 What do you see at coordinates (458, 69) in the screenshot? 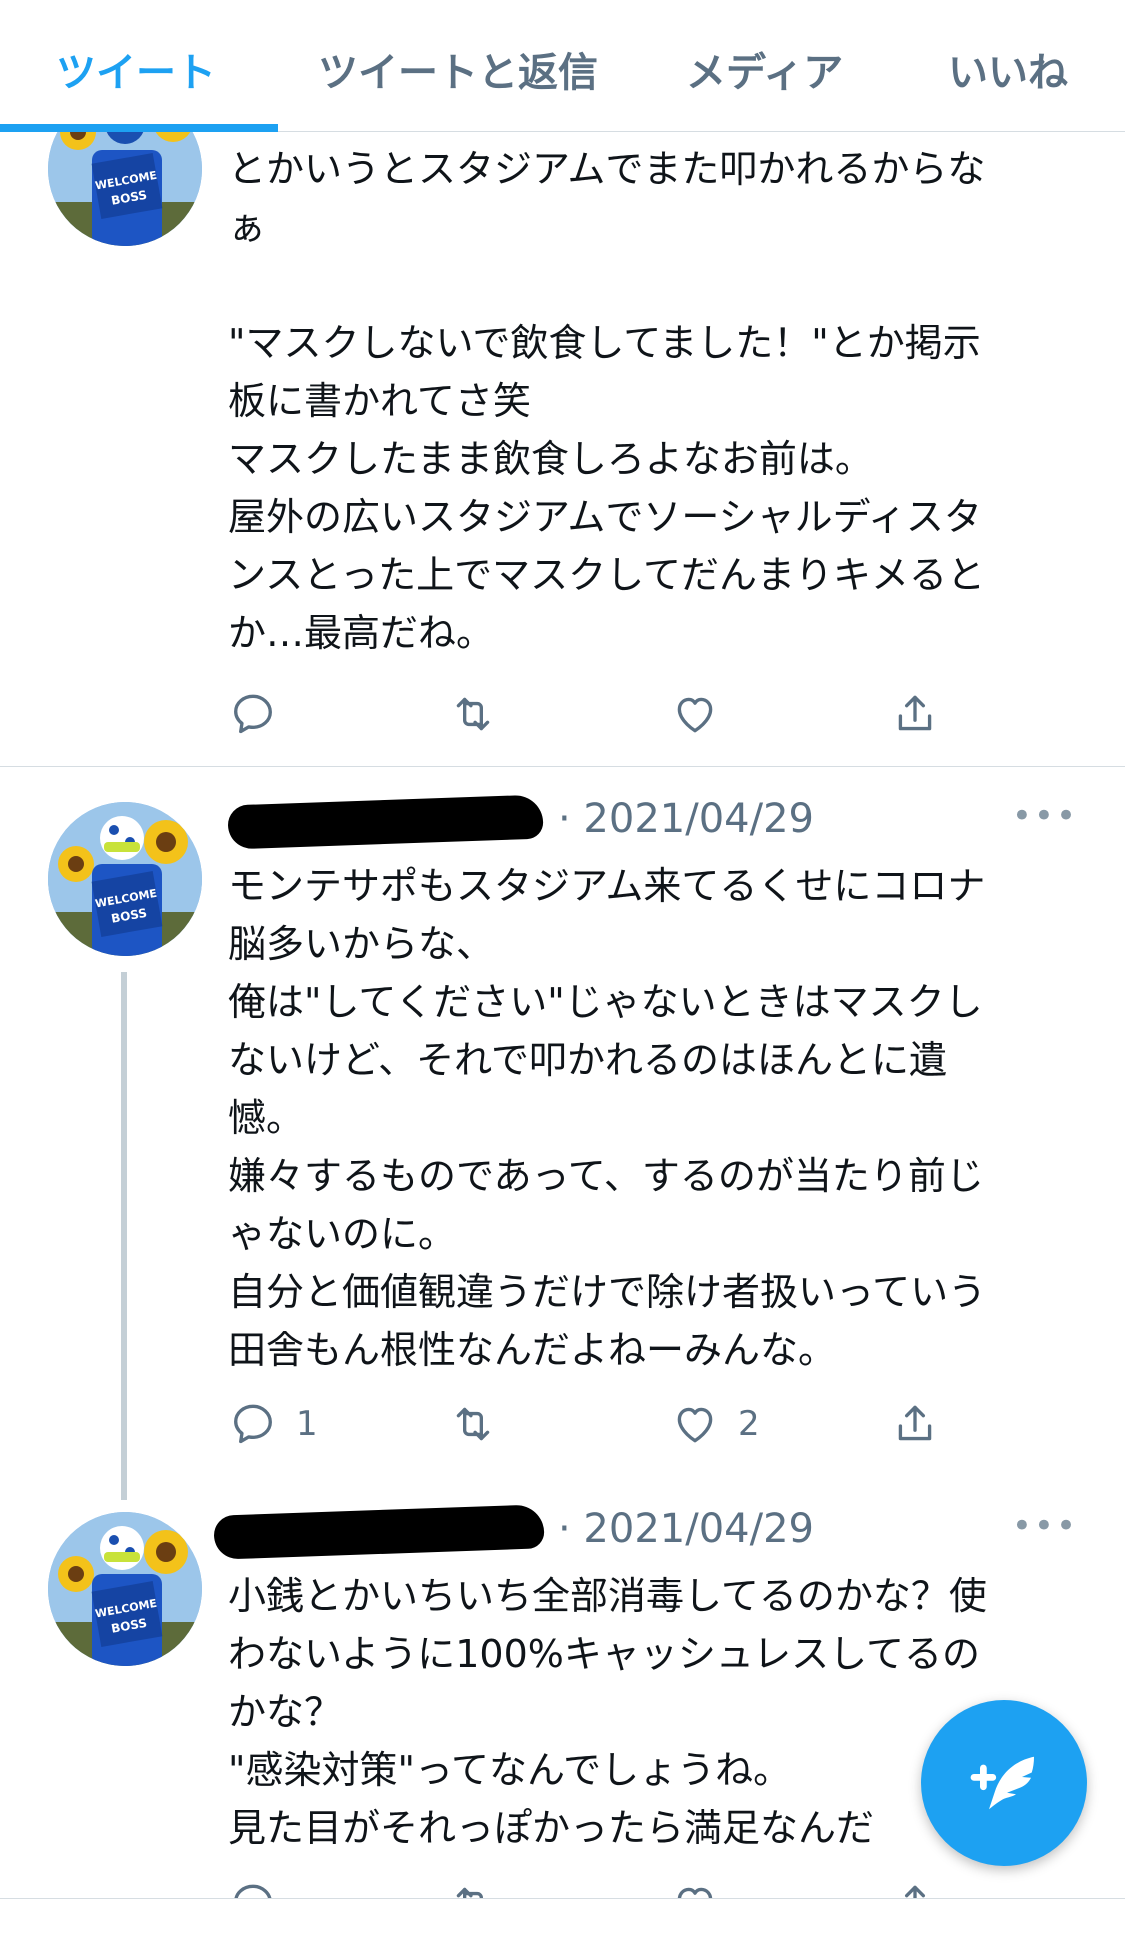
I see `tab-tweets-and-replies: ツイートと返信` at bounding box center [458, 69].